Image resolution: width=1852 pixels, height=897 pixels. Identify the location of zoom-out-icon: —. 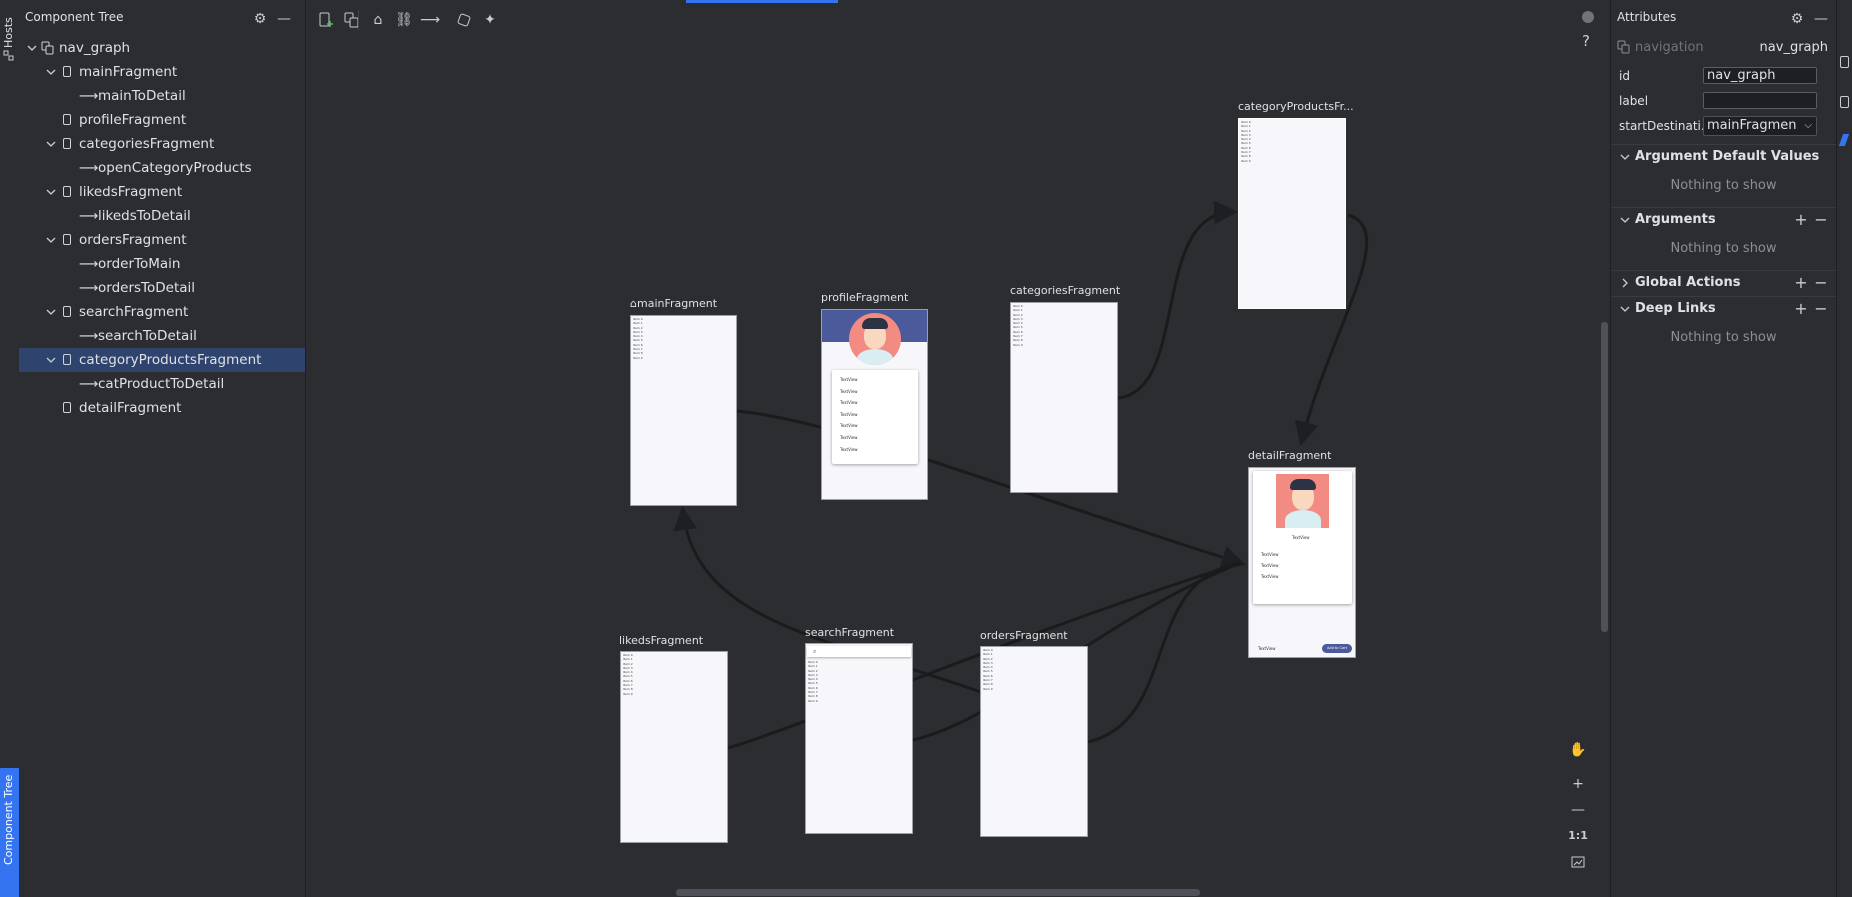
(1578, 810).